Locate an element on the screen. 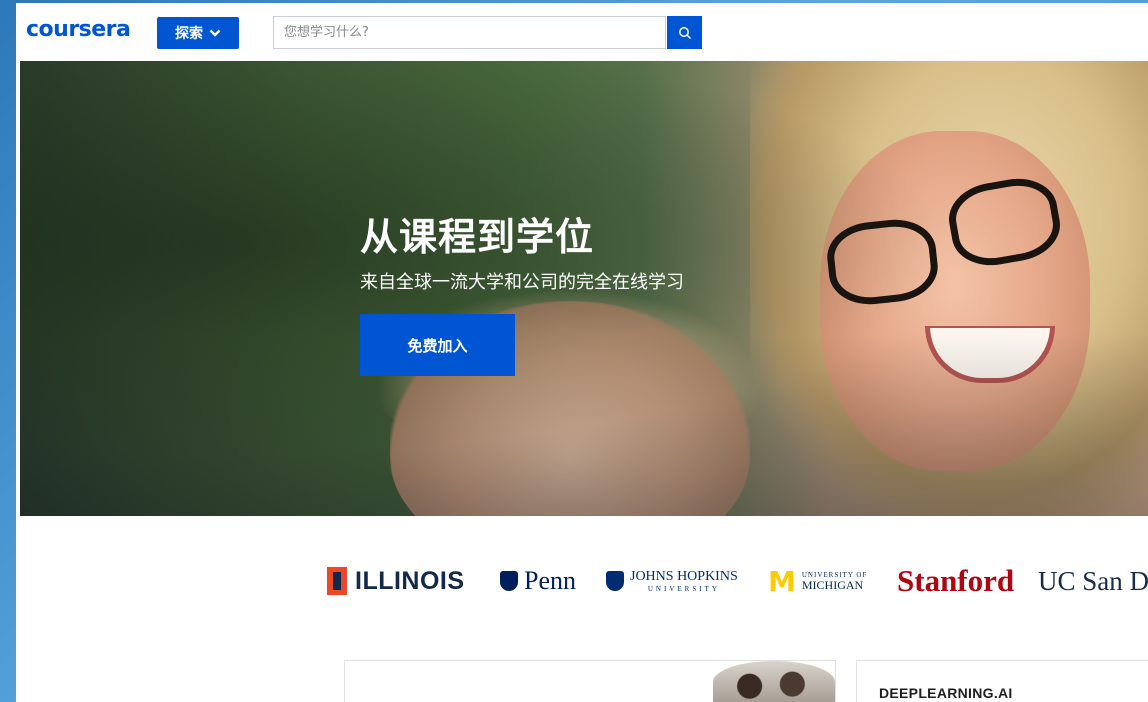  jhu-sub: UNIVERSITY is located at coordinates (683, 588).